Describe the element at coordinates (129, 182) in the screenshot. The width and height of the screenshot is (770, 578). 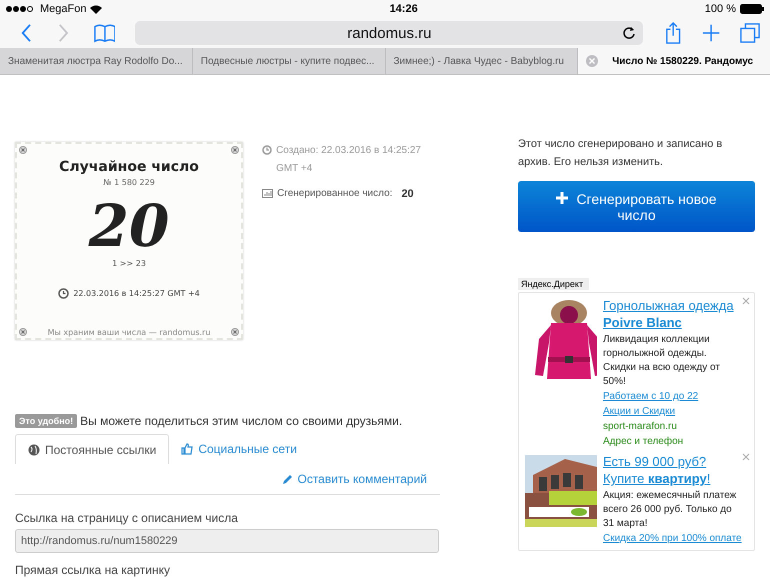
I see `serial-number: № 1 580 229` at that location.